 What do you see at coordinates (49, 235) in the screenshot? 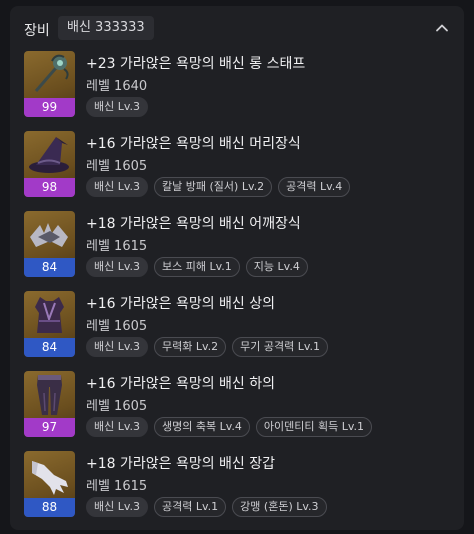
I see `shoulder-guard-icon` at bounding box center [49, 235].